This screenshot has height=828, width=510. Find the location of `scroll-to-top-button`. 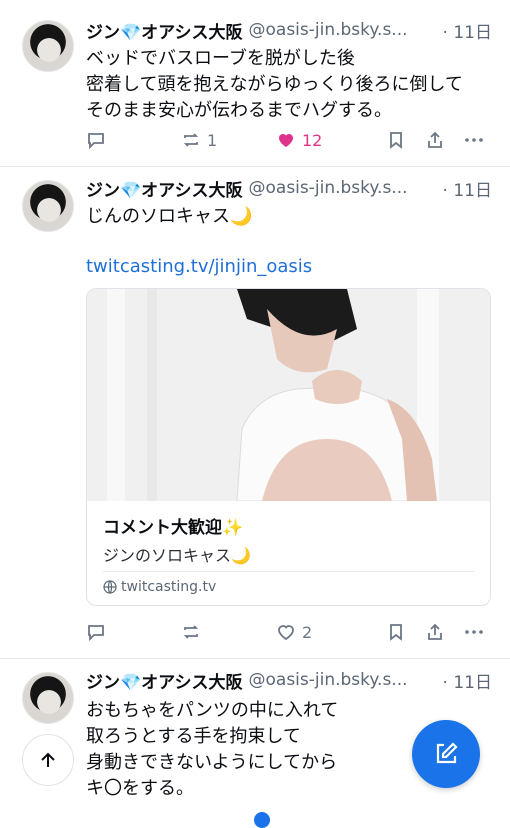

scroll-to-top-button is located at coordinates (48, 760).